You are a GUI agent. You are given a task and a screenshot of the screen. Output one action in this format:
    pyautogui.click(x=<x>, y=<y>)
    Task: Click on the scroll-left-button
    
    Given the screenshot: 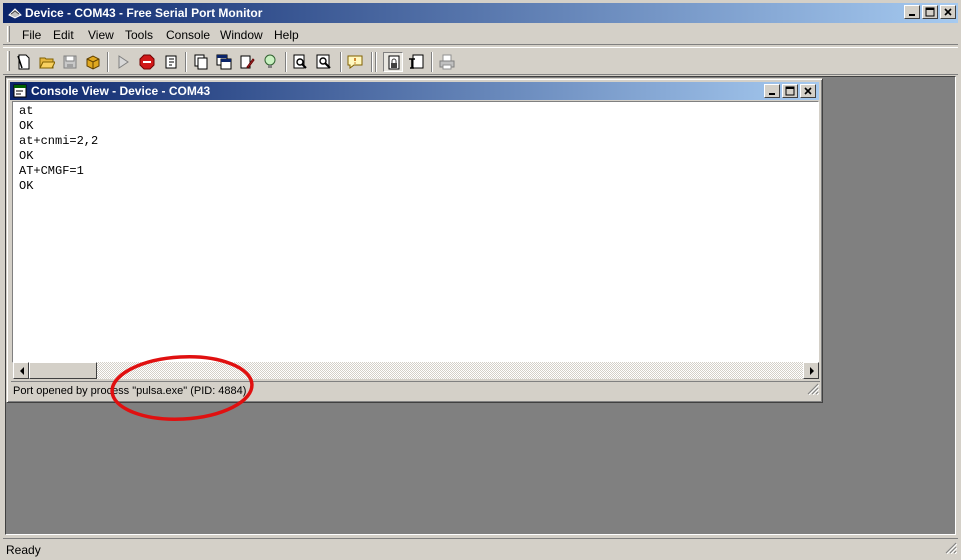 What is the action you would take?
    pyautogui.click(x=21, y=370)
    